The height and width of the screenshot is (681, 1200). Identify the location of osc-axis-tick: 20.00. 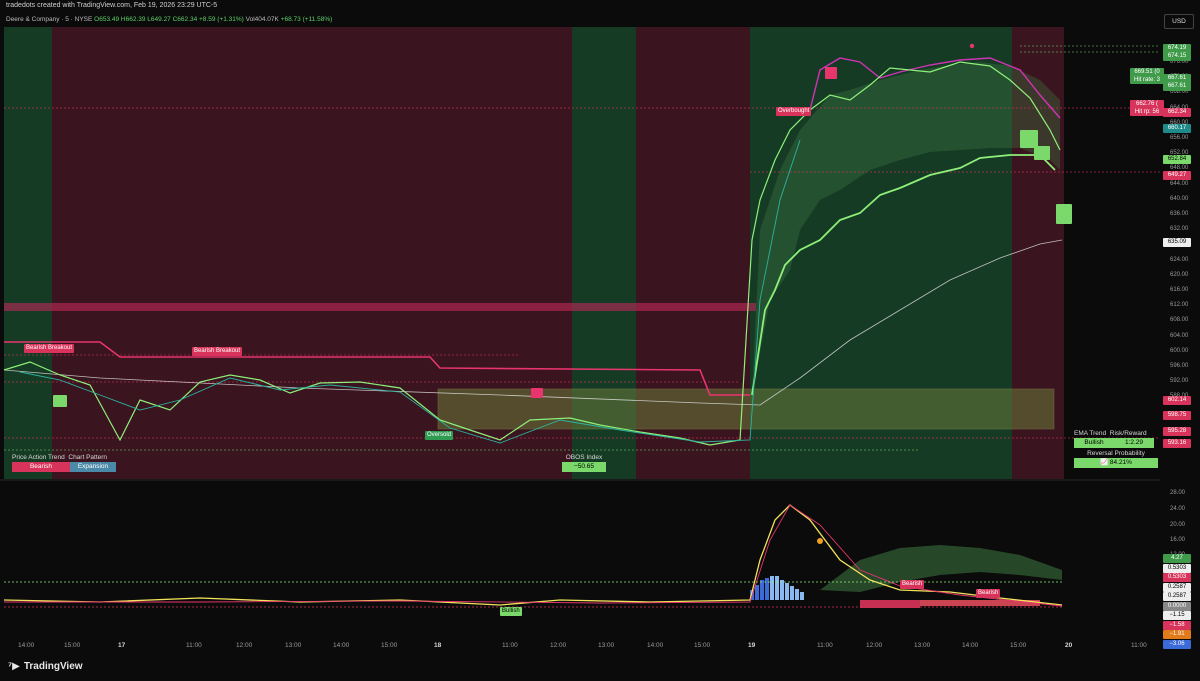
(1178, 525).